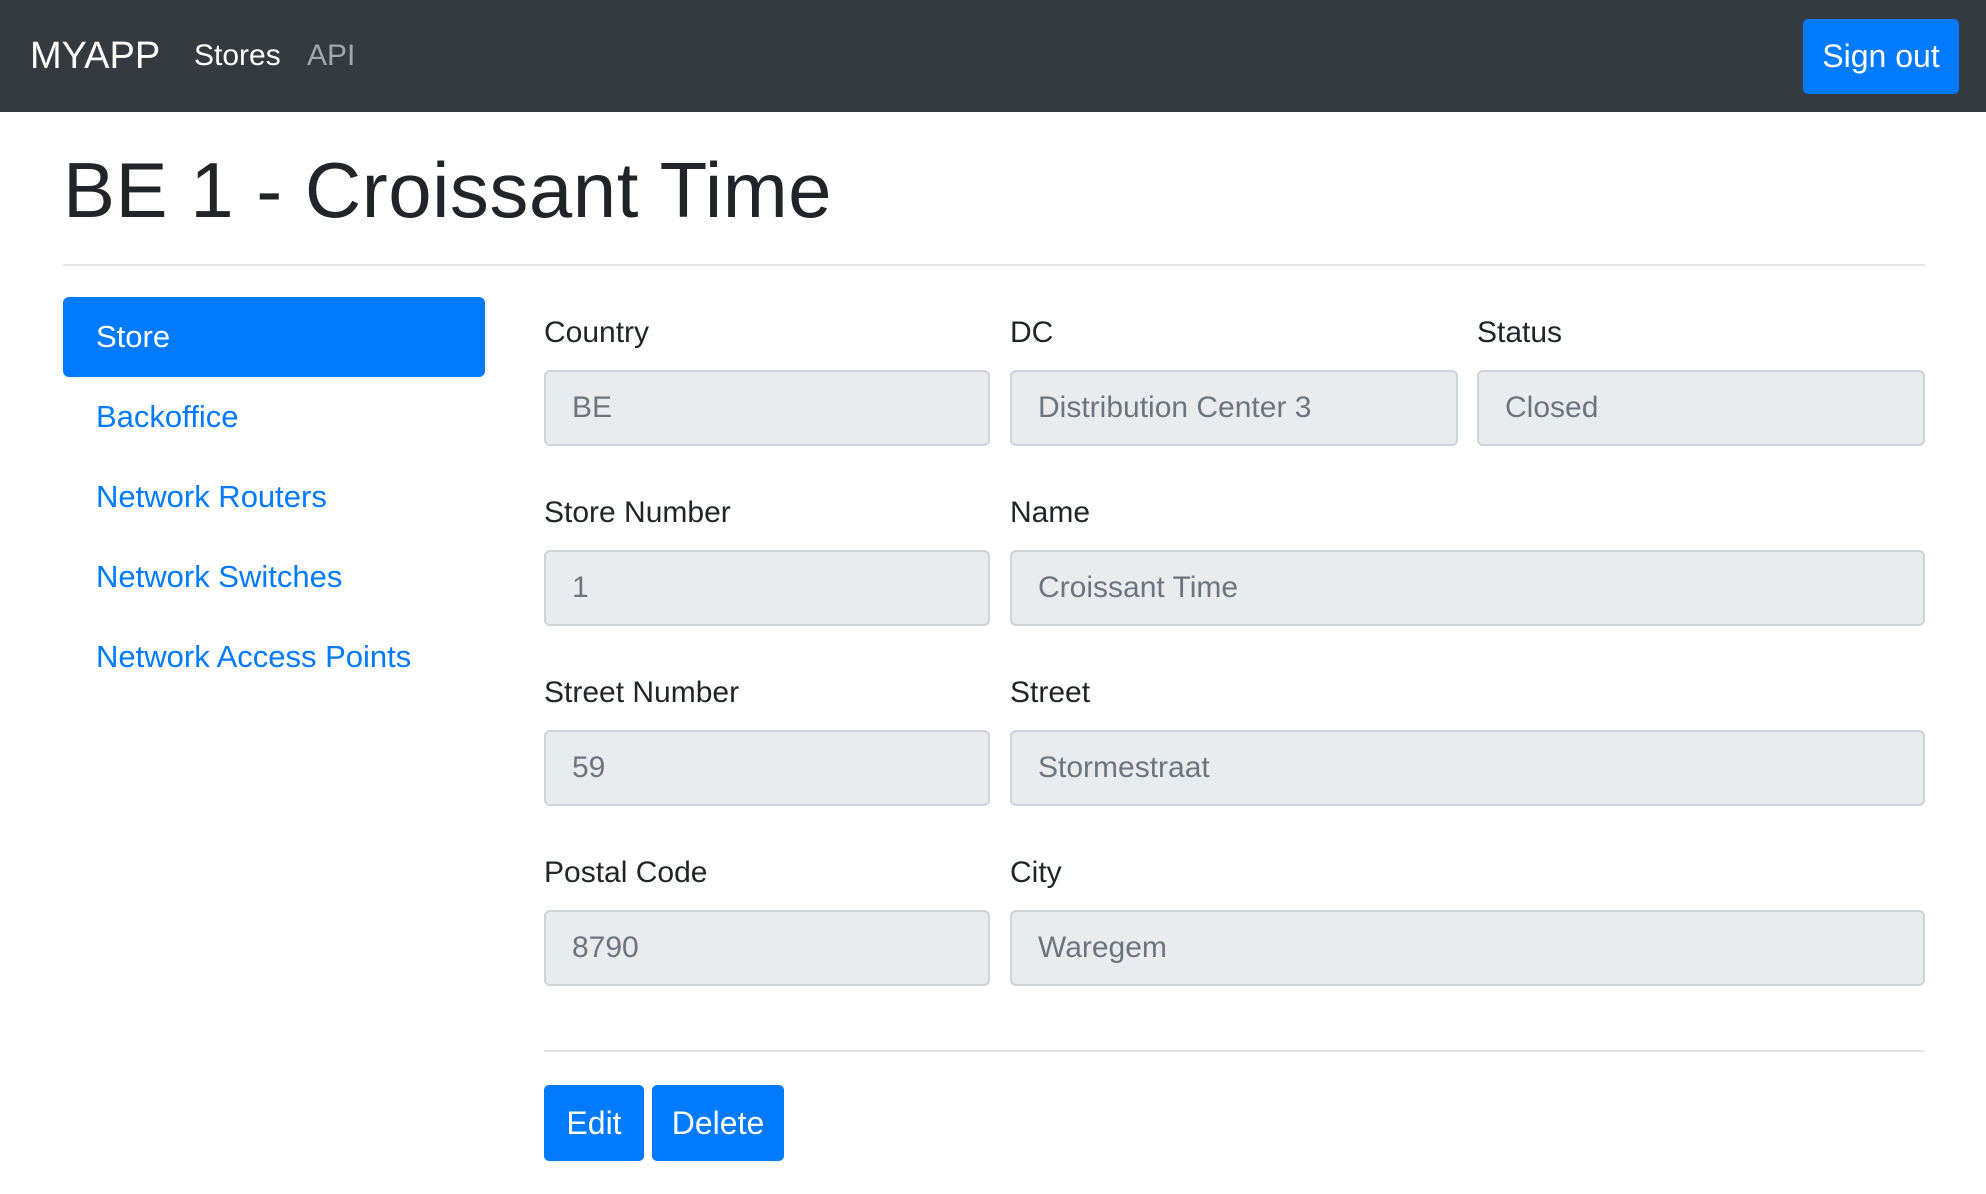 Image resolution: width=1986 pixels, height=1194 pixels. I want to click on dc-field, so click(1234, 408).